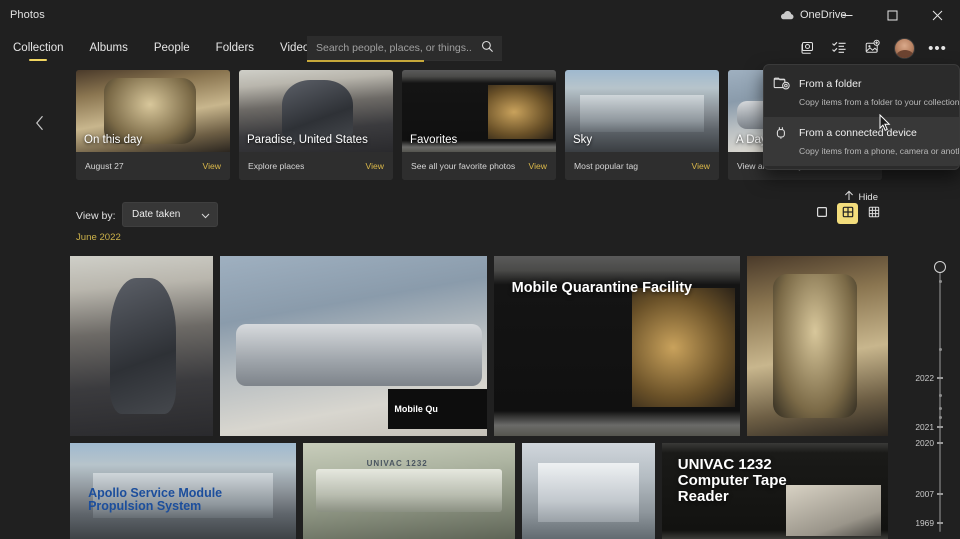 The height and width of the screenshot is (539, 960). I want to click on maximize-button, so click(892, 15).